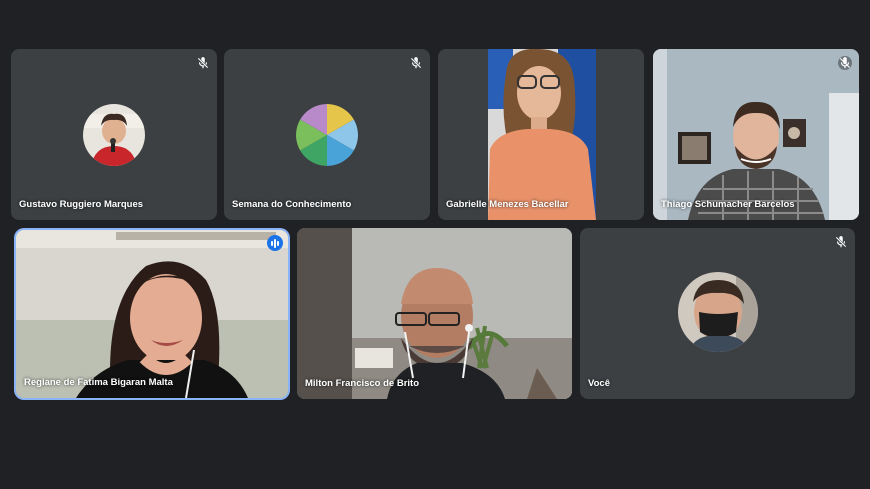 The width and height of the screenshot is (870, 489). I want to click on participant-tile-gabrielle: Gabrielle Menezes Bacellar, so click(541, 134).